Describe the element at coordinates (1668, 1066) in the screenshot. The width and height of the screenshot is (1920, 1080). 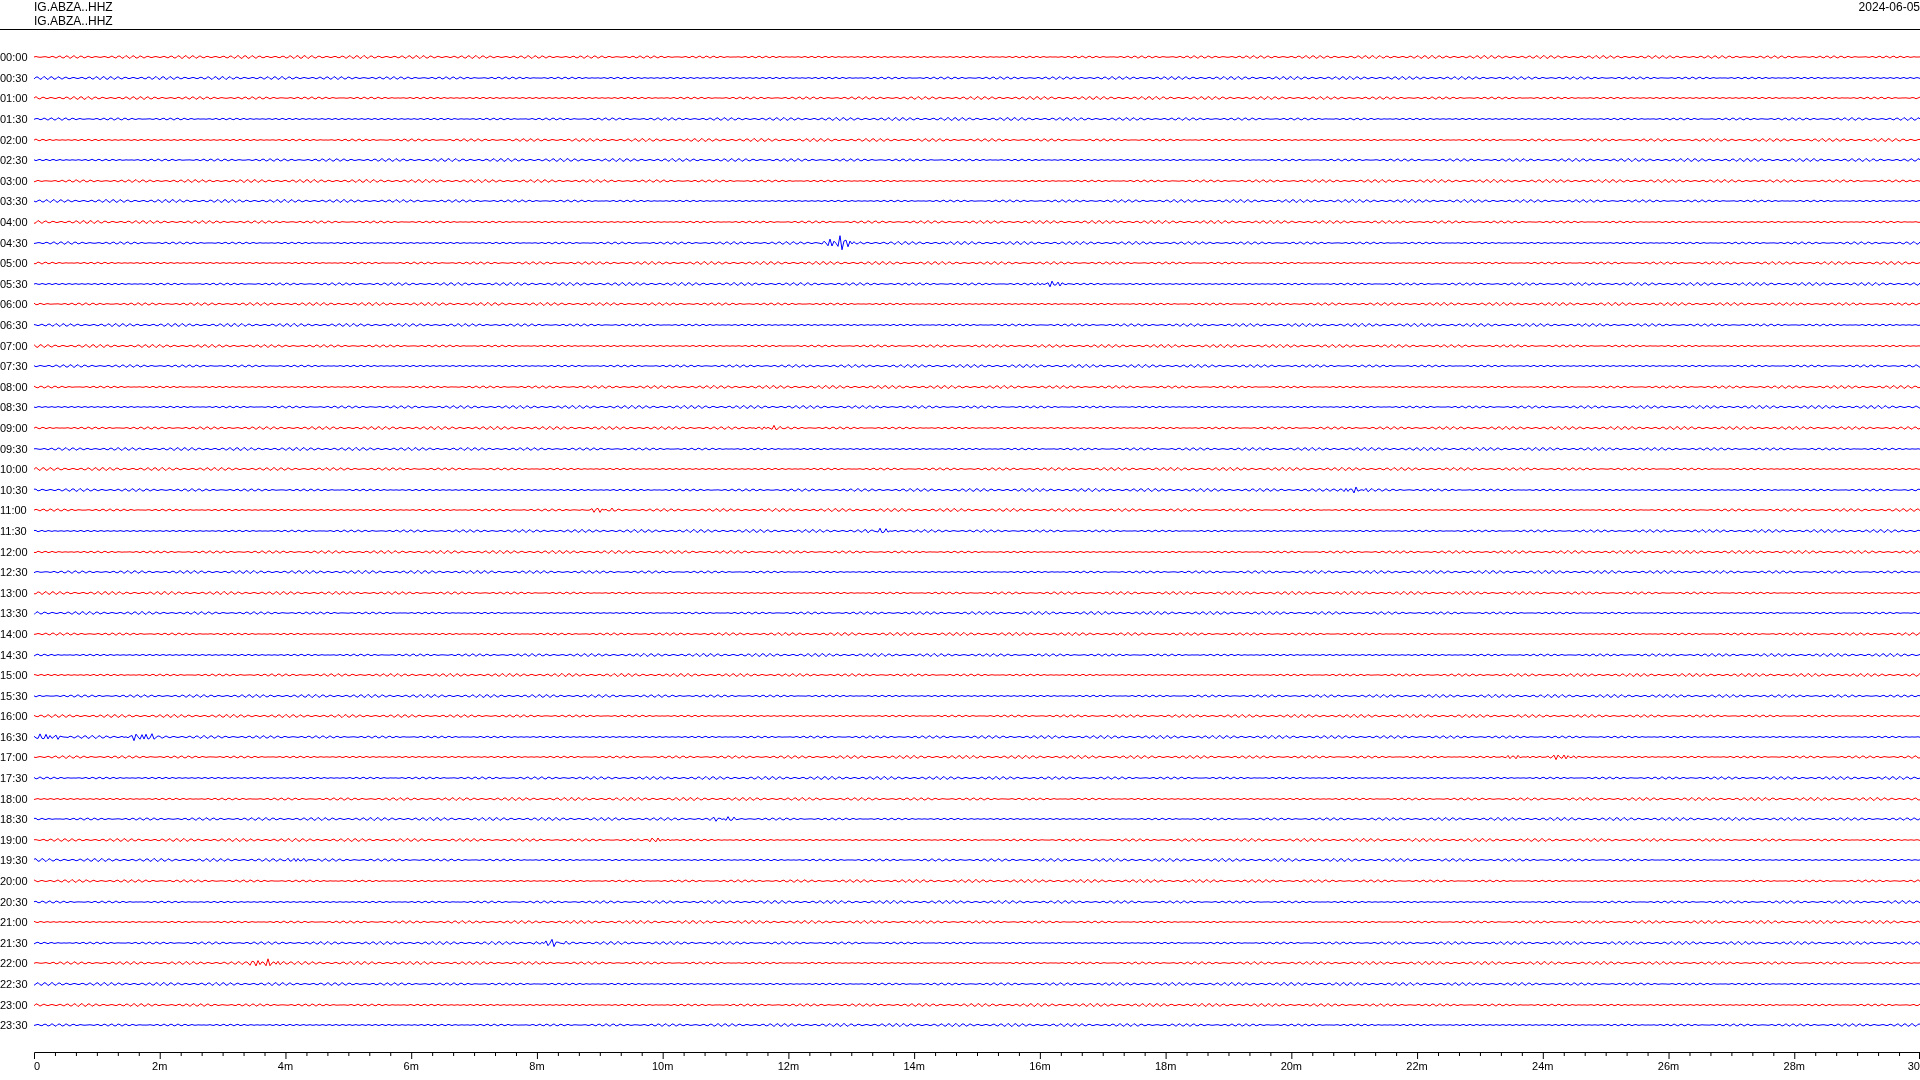
I see `axis-label: 26m` at that location.